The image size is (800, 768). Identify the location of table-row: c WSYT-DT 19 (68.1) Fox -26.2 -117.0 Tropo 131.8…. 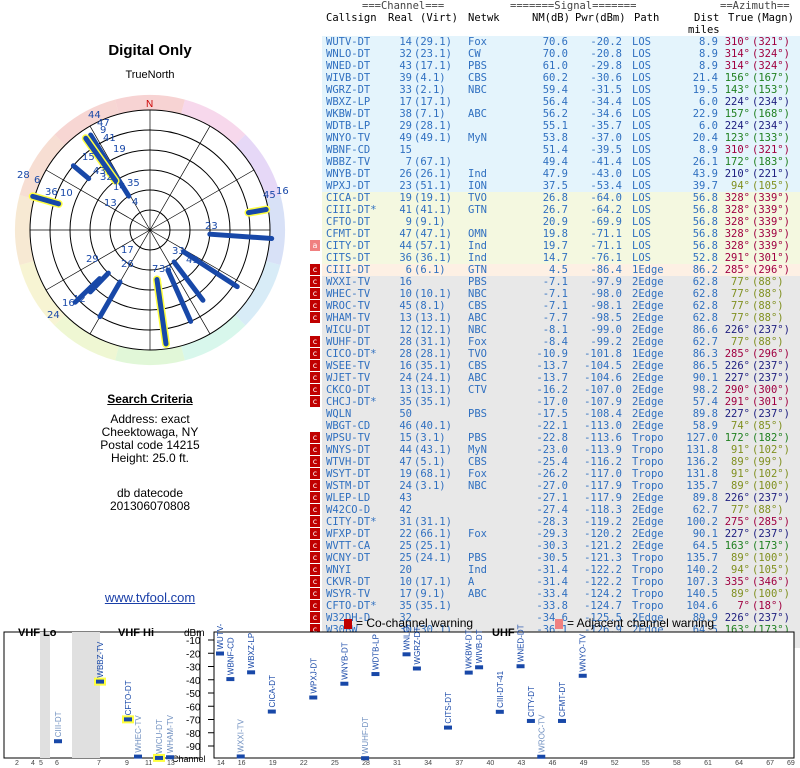
(550, 474).